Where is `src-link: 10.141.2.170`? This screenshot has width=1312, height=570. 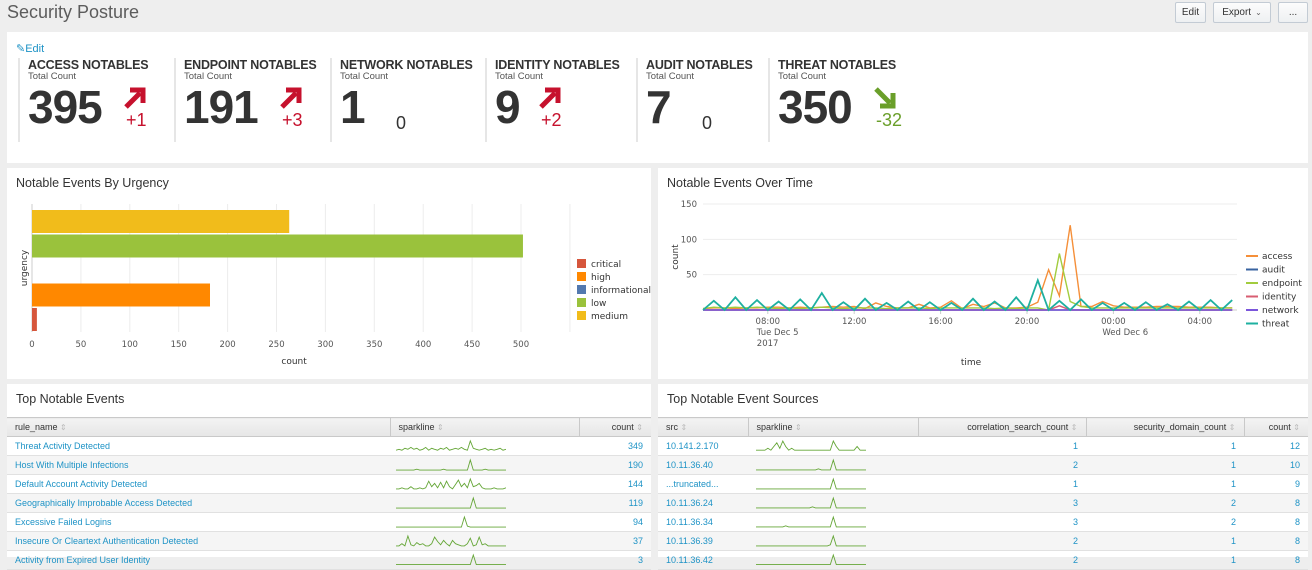 src-link: 10.141.2.170 is located at coordinates (692, 446).